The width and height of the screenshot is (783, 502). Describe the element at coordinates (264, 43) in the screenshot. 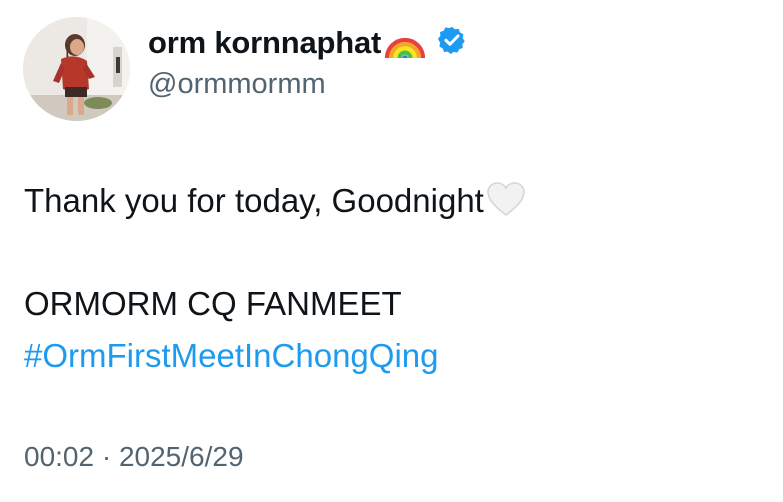

I see `display-name: orm kornnaphat` at that location.